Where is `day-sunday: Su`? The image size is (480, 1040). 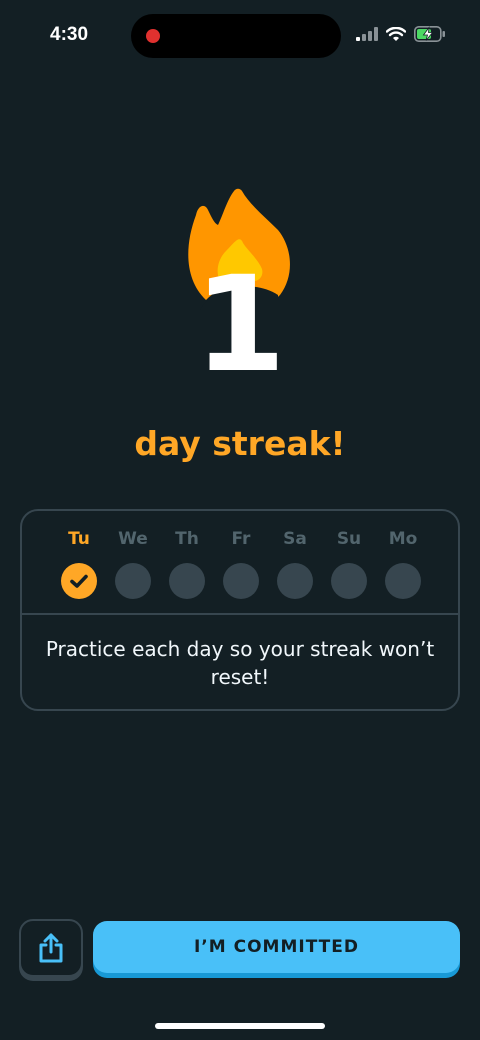 day-sunday: Su is located at coordinates (349, 564).